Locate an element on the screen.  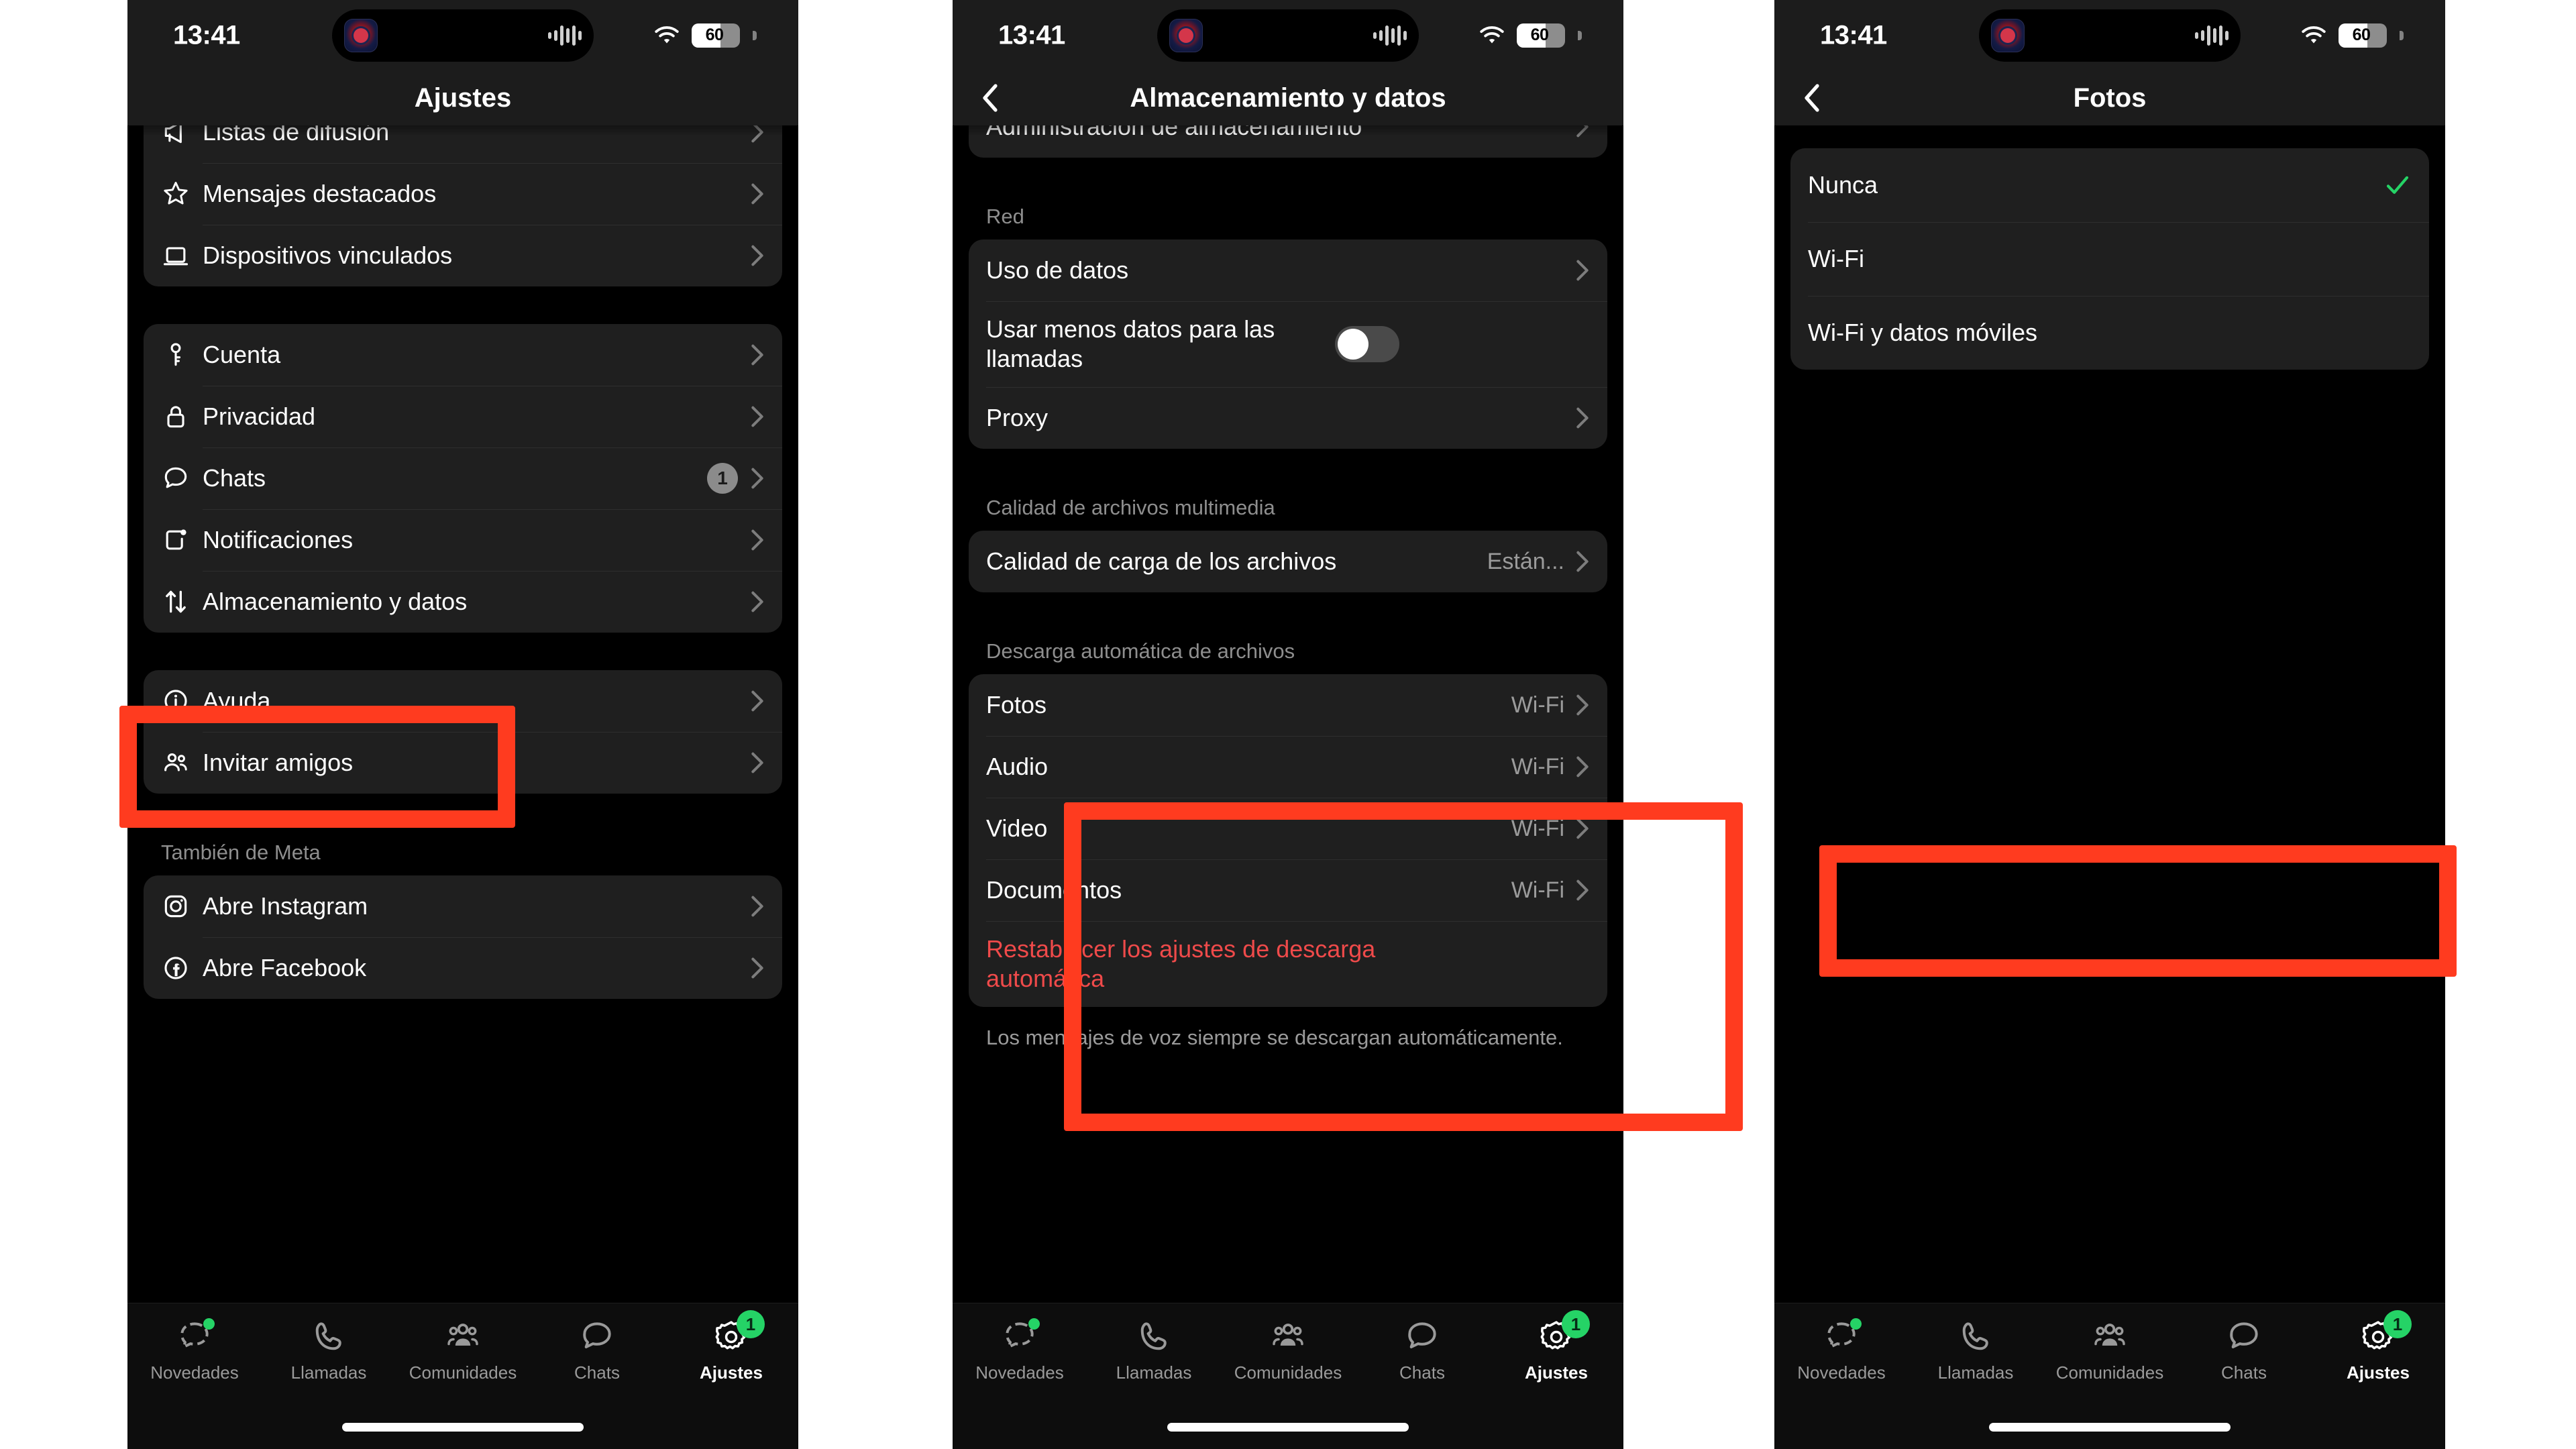
sidebar-item-privacidad: Privacidad is located at coordinates (463, 416).